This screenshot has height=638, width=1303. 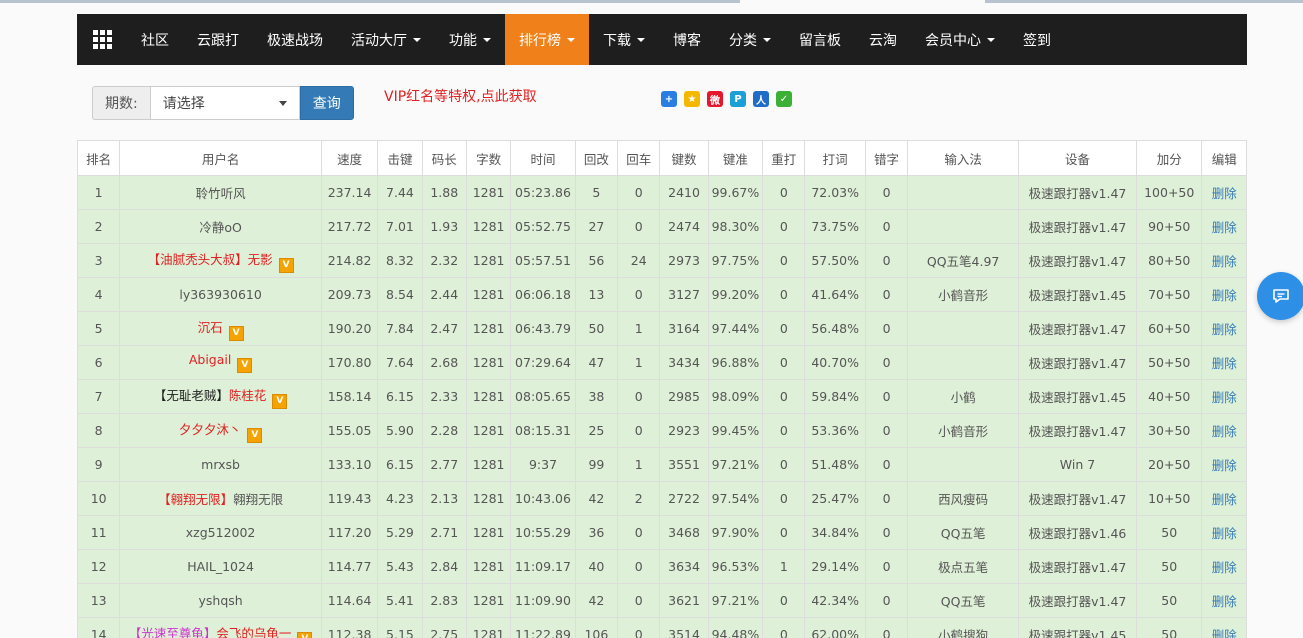 I want to click on team-tag: 【无耻老贼】, so click(x=191, y=395).